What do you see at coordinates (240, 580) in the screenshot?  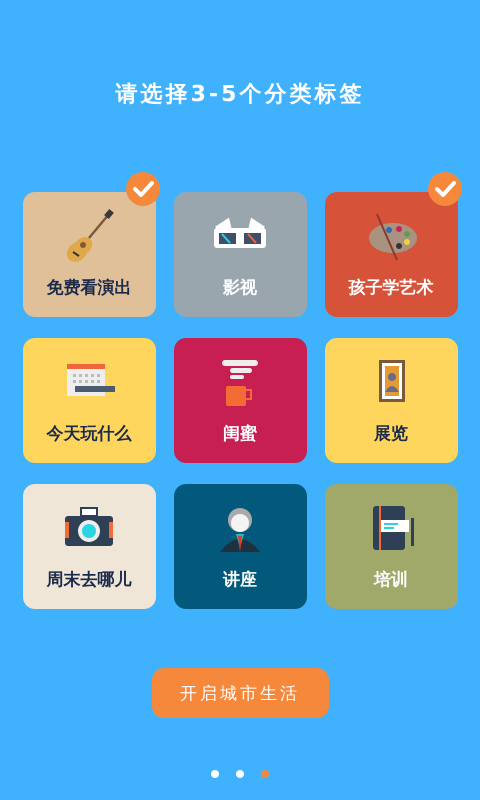 I see `category-label: 讲座` at bounding box center [240, 580].